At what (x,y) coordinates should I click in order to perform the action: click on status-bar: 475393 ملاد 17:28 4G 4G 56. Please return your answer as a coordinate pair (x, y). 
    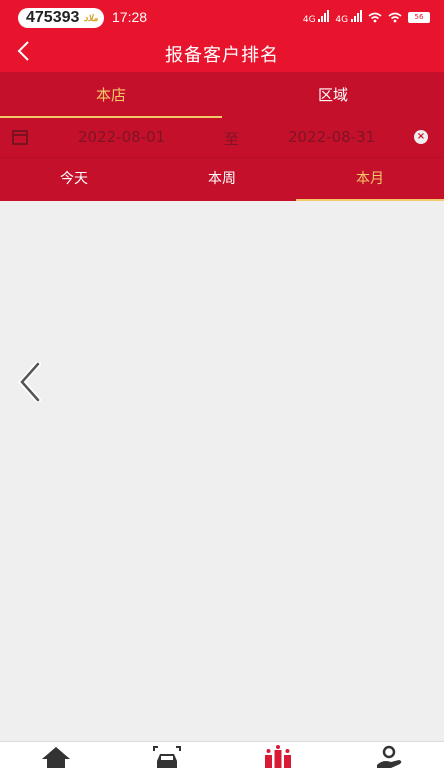
    Looking at the image, I should click on (222, 17).